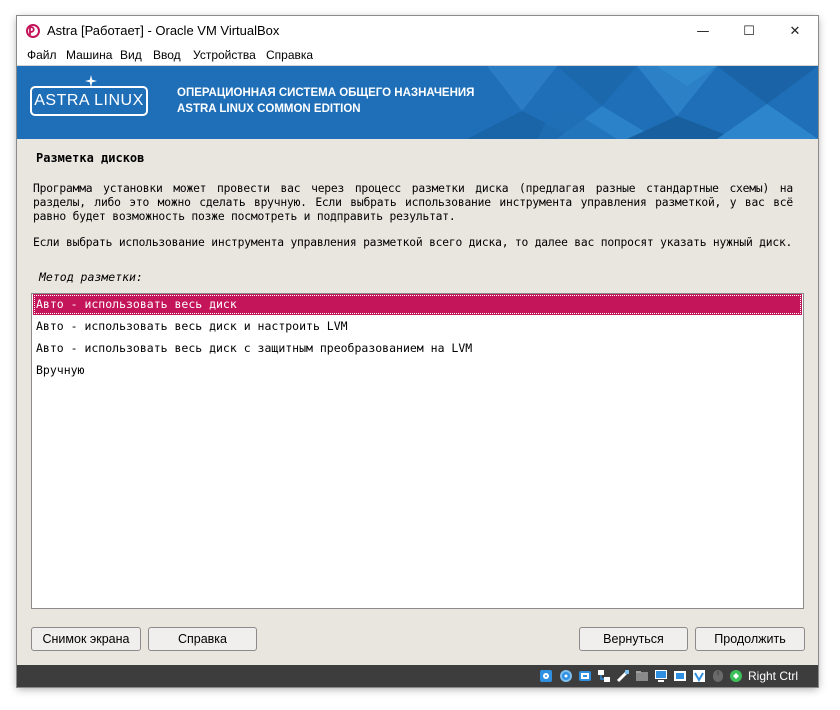  What do you see at coordinates (289, 55) in the screenshot?
I see `menu-help: Справка` at bounding box center [289, 55].